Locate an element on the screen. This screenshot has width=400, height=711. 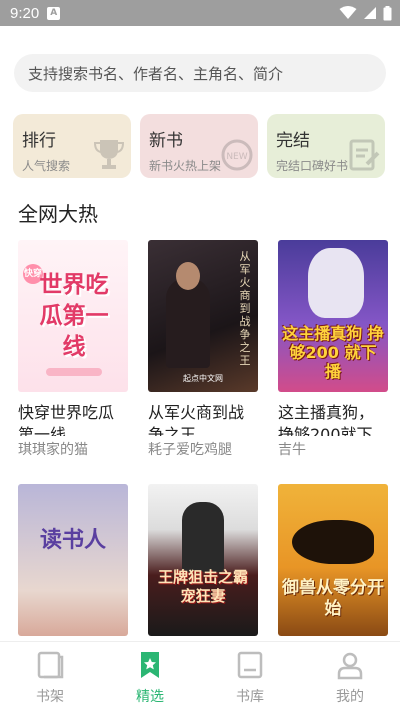
tab-label: 精选 is located at coordinates (150, 697).